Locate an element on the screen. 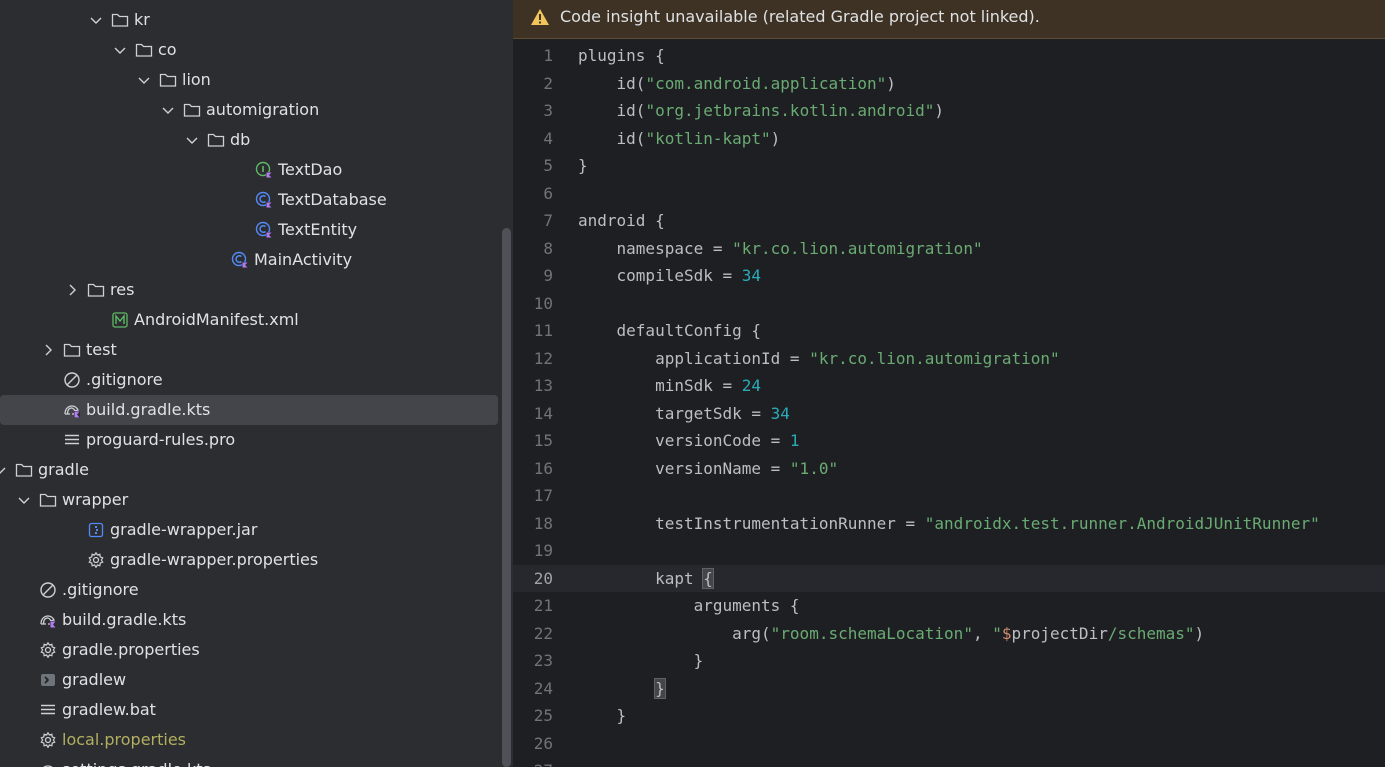  code-line: 8 namespace = "kr.co.lion.automigration" is located at coordinates (949, 249).